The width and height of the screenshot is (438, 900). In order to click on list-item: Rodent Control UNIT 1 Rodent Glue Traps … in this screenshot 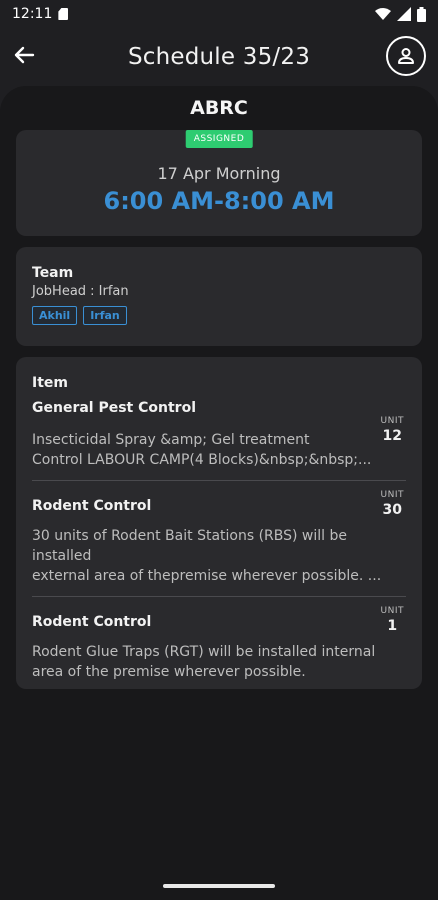, I will do `click(219, 644)`.